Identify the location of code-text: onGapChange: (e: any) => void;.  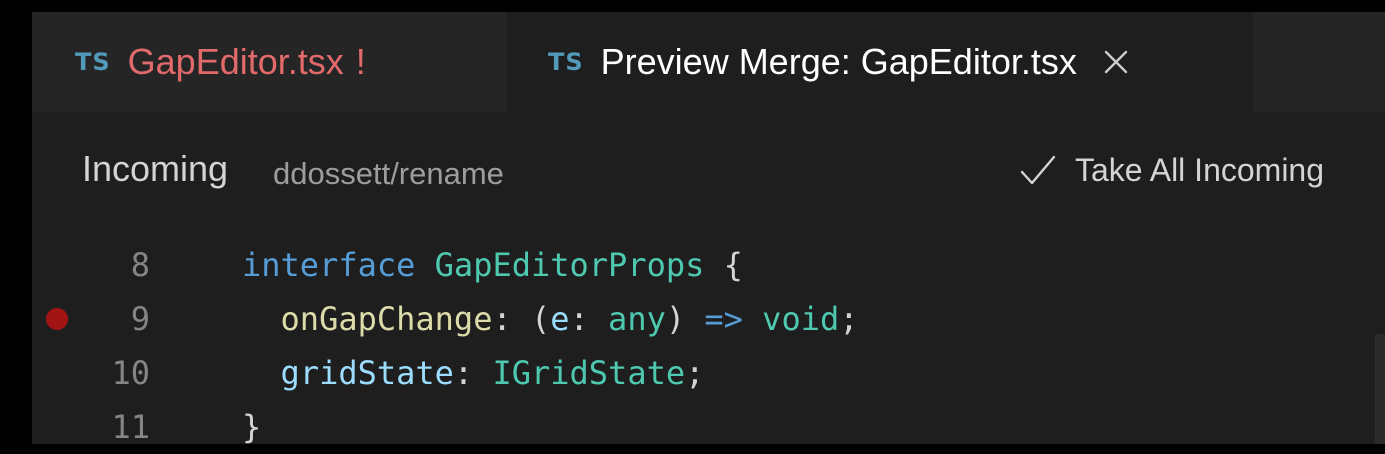
(550, 319).